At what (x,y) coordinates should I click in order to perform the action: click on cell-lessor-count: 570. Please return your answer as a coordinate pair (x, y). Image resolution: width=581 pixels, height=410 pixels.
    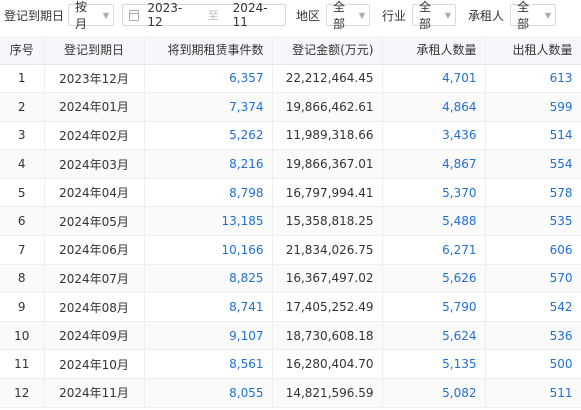
    Looking at the image, I should click on (533, 279).